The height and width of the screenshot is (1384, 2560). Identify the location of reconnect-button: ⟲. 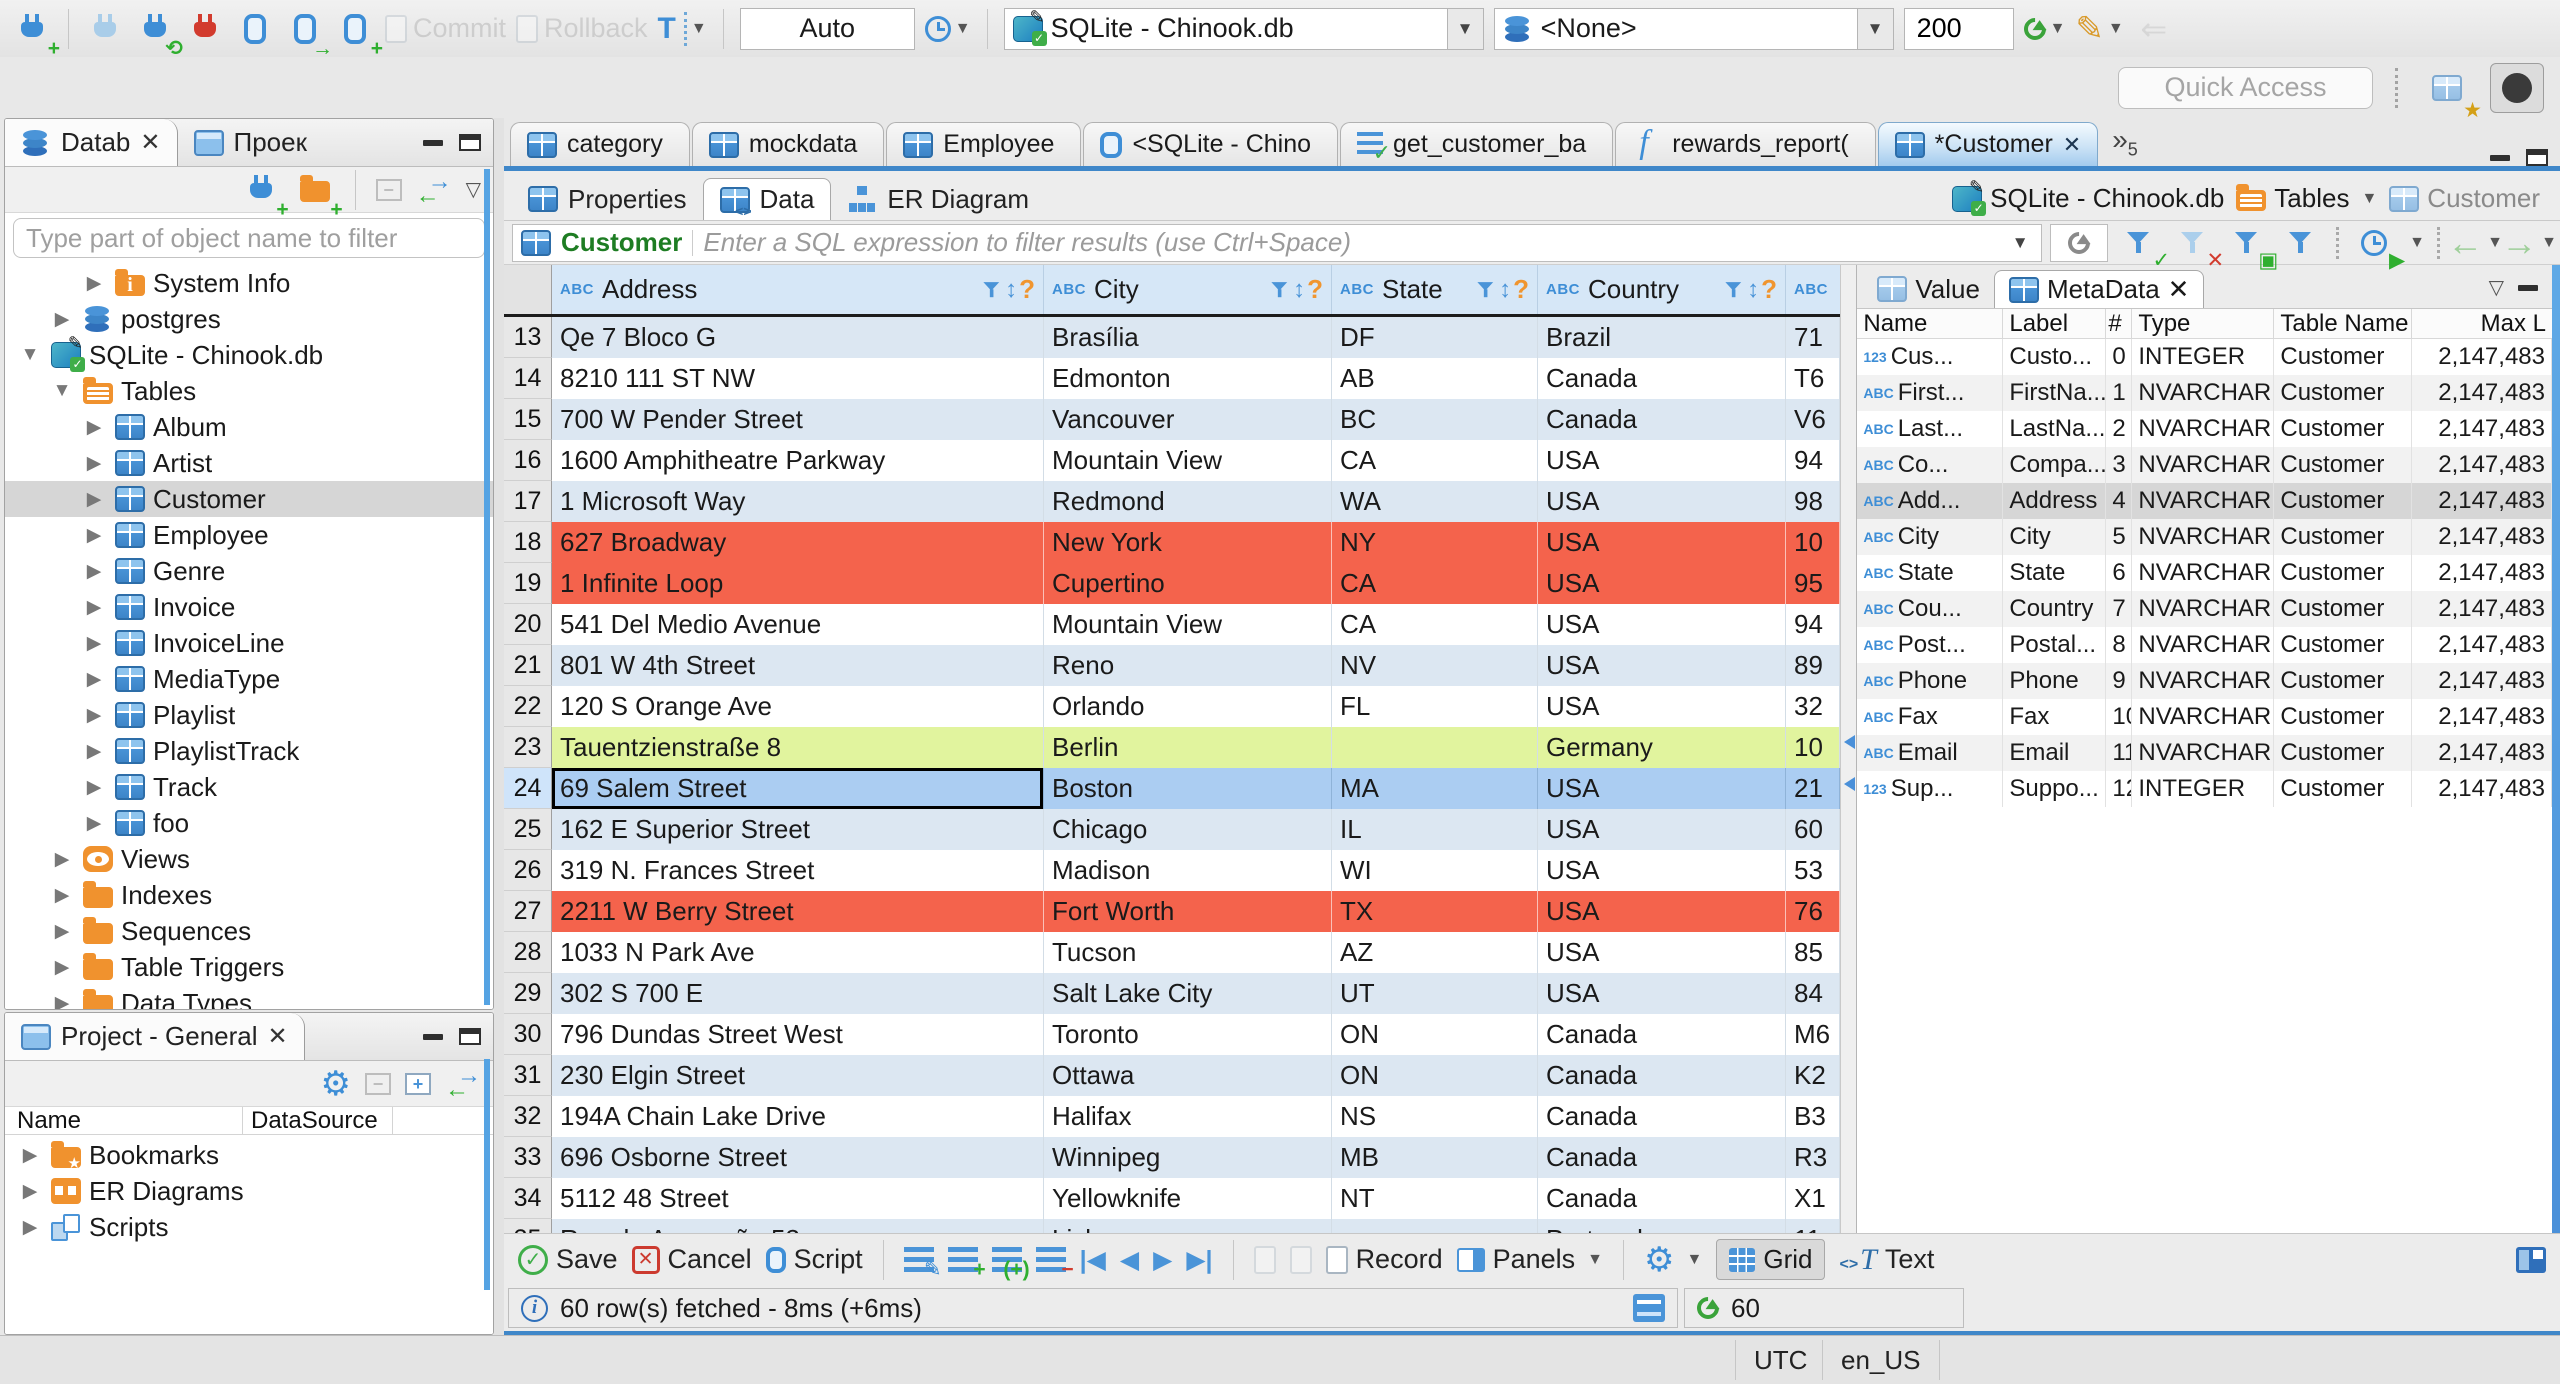
(159, 33).